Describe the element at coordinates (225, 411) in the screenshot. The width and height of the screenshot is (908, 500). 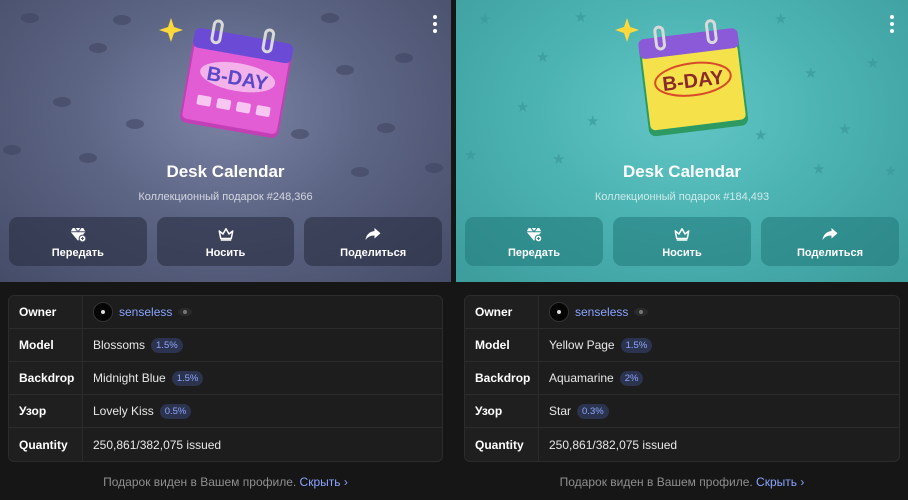
I see `pattern-row: Узор Lovely Kiss 0.5%` at that location.